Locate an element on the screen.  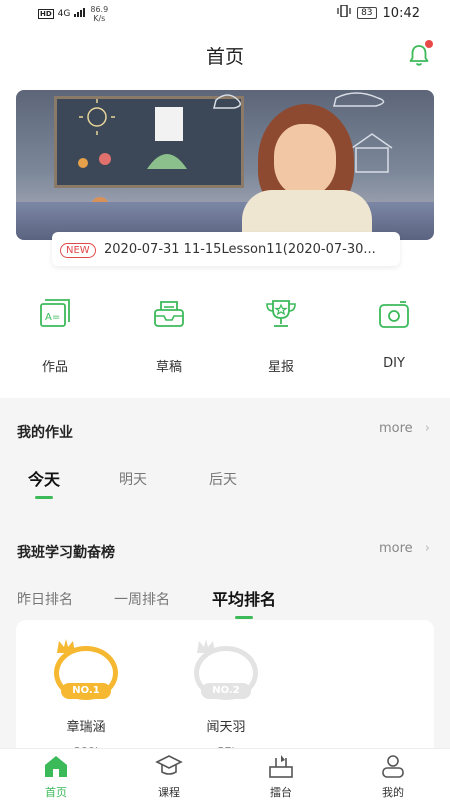
signal-icon is located at coordinates (80, 14).